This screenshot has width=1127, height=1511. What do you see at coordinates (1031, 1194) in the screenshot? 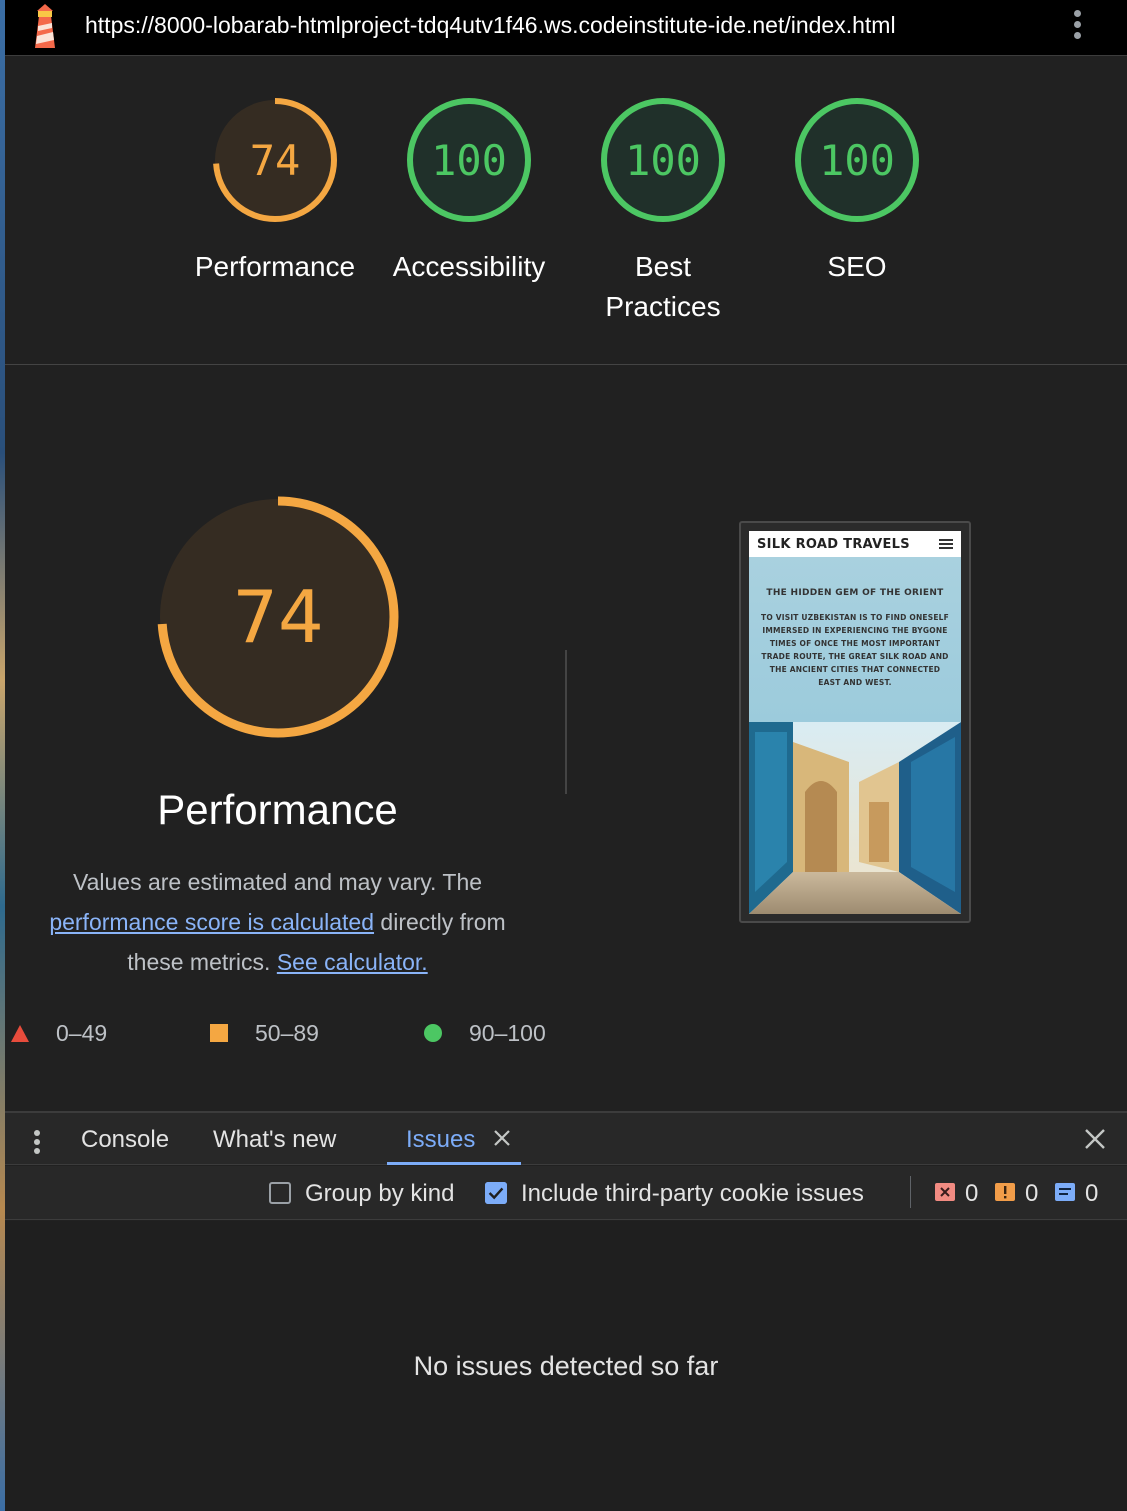
I see `warning-count: 0` at bounding box center [1031, 1194].